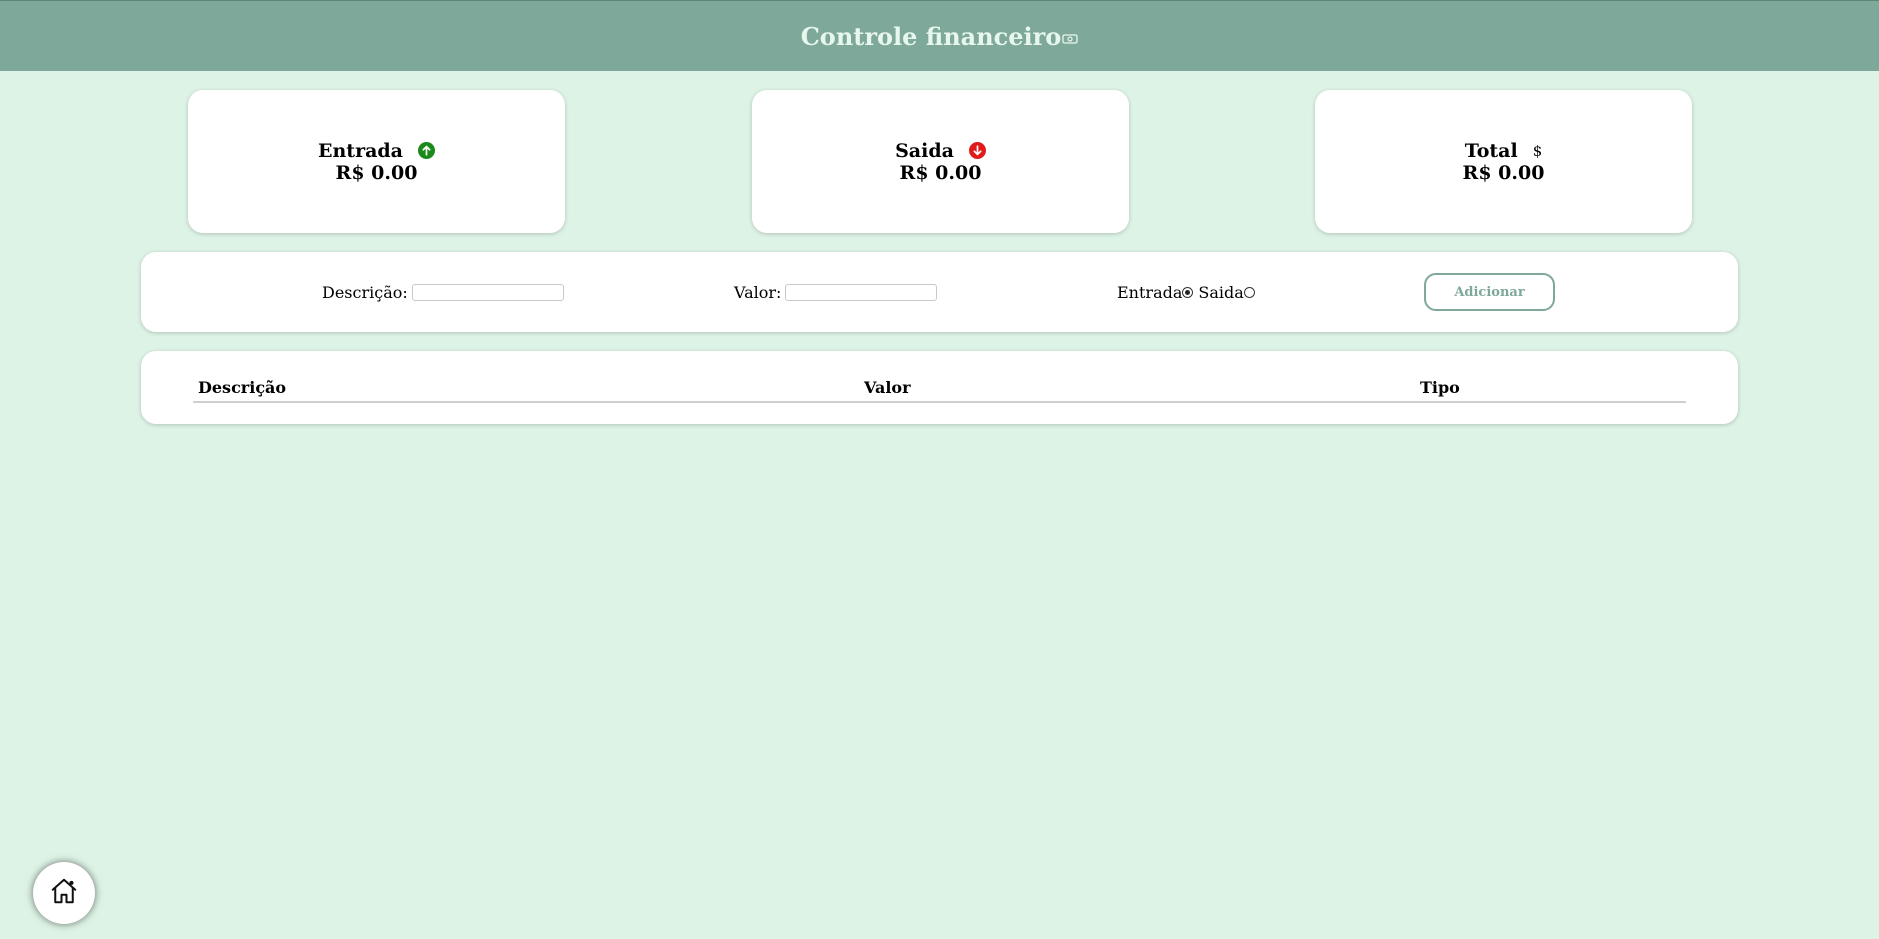  Describe the element at coordinates (758, 292) in the screenshot. I see `valor-label: Valor:` at that location.